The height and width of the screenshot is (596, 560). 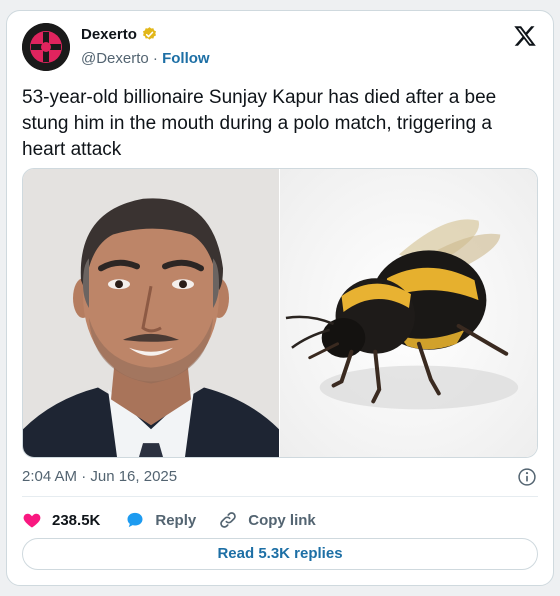 I want to click on action-bar: 238.5K Reply Copy link, so click(x=169, y=520).